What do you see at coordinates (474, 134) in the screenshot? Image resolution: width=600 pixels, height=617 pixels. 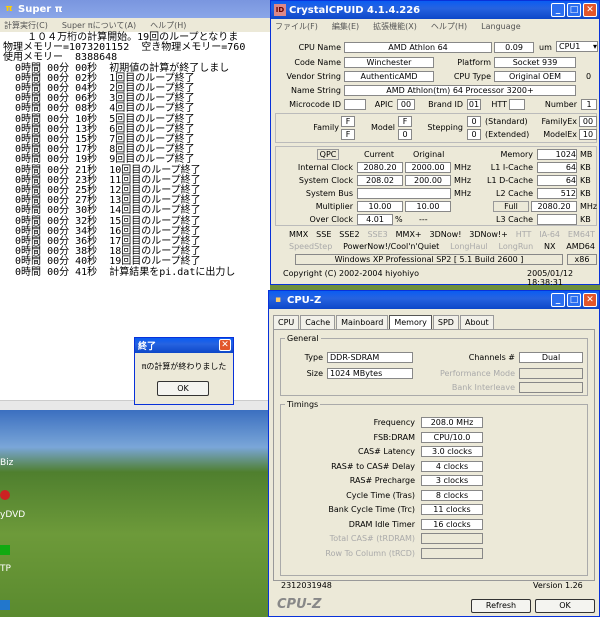 I see `stepping-field-ext: 0` at bounding box center [474, 134].